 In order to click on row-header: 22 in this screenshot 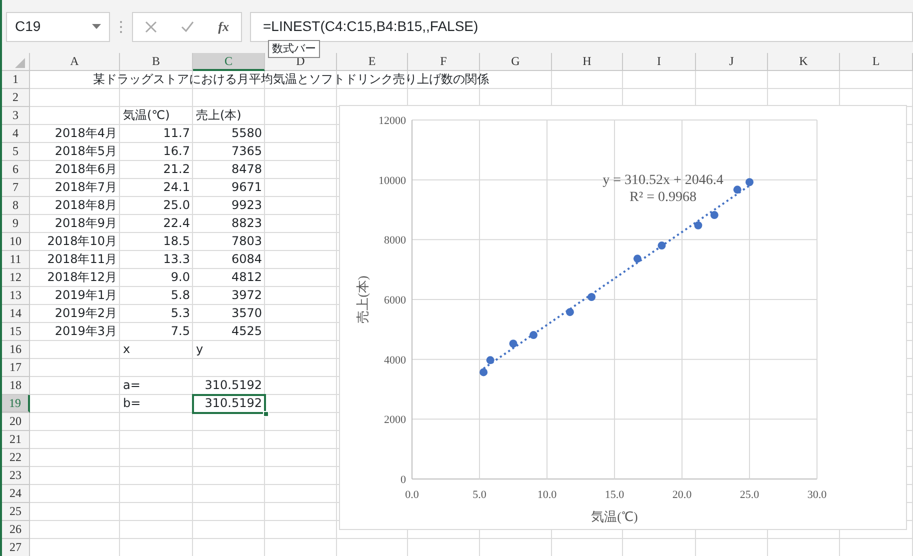, I will do `click(16, 458)`.